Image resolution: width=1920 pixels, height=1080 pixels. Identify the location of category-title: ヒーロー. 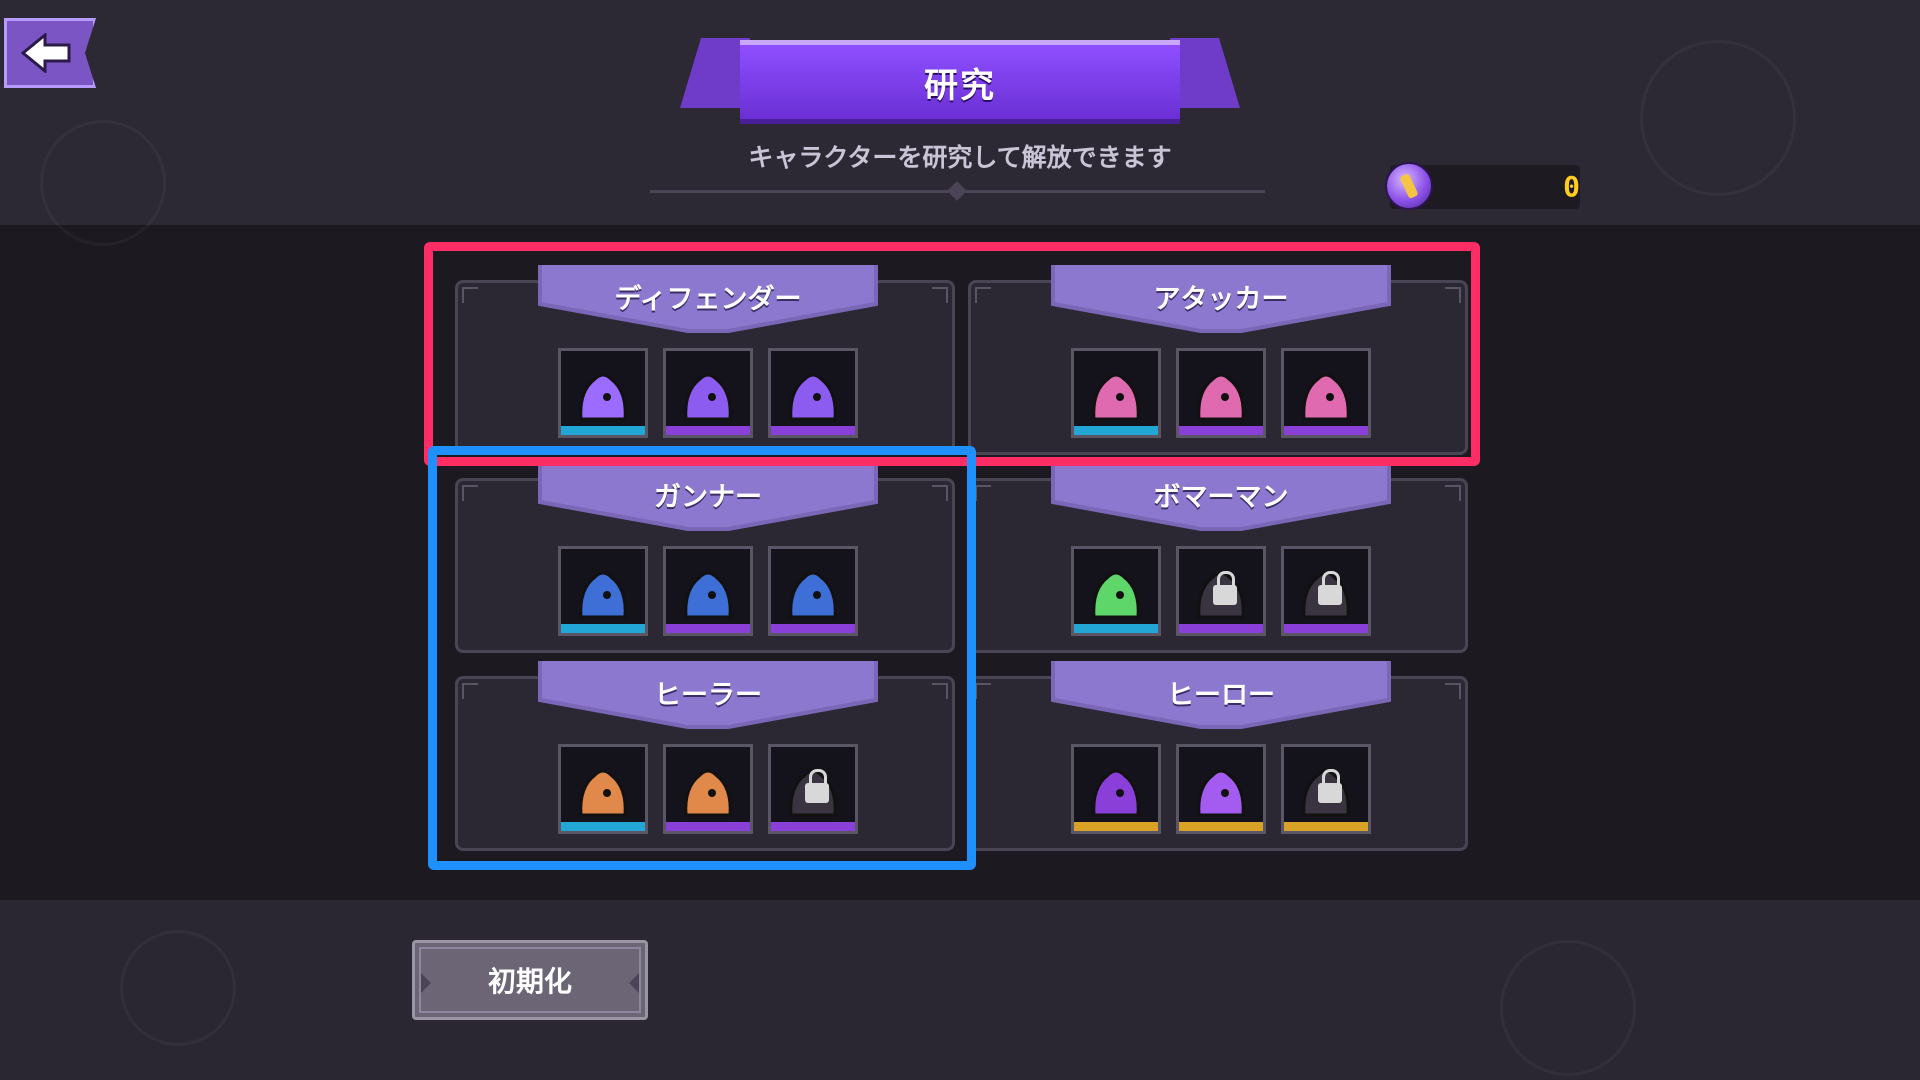
(1221, 695).